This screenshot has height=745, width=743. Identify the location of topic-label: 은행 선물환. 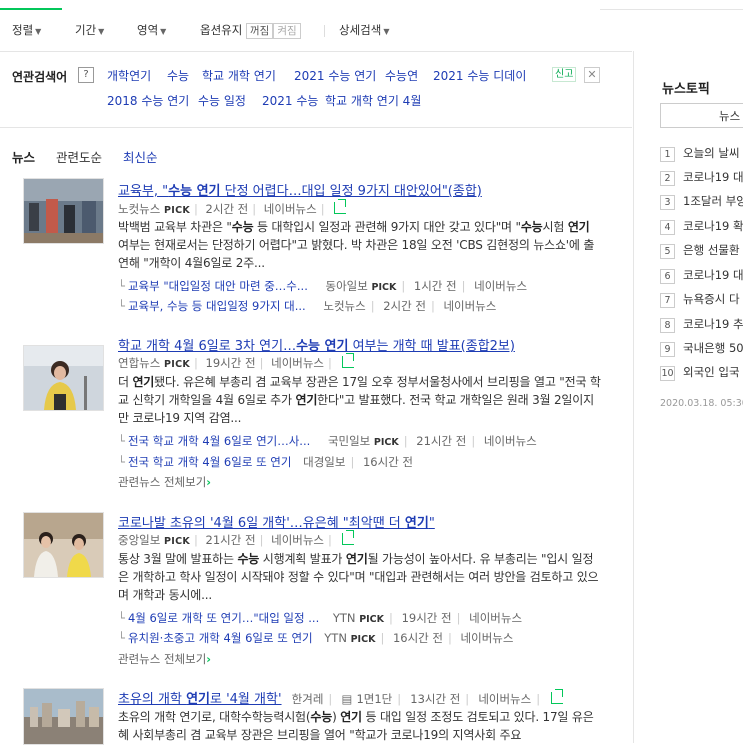
(711, 250).